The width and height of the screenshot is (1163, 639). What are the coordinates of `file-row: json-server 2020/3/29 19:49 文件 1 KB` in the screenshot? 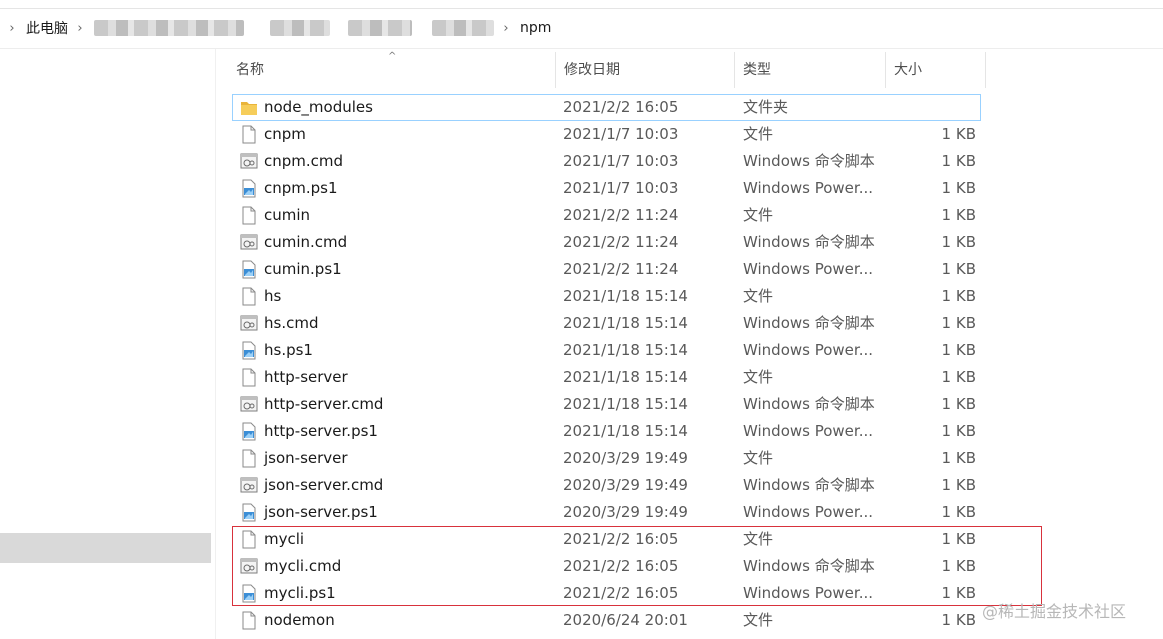 It's located at (612, 458).